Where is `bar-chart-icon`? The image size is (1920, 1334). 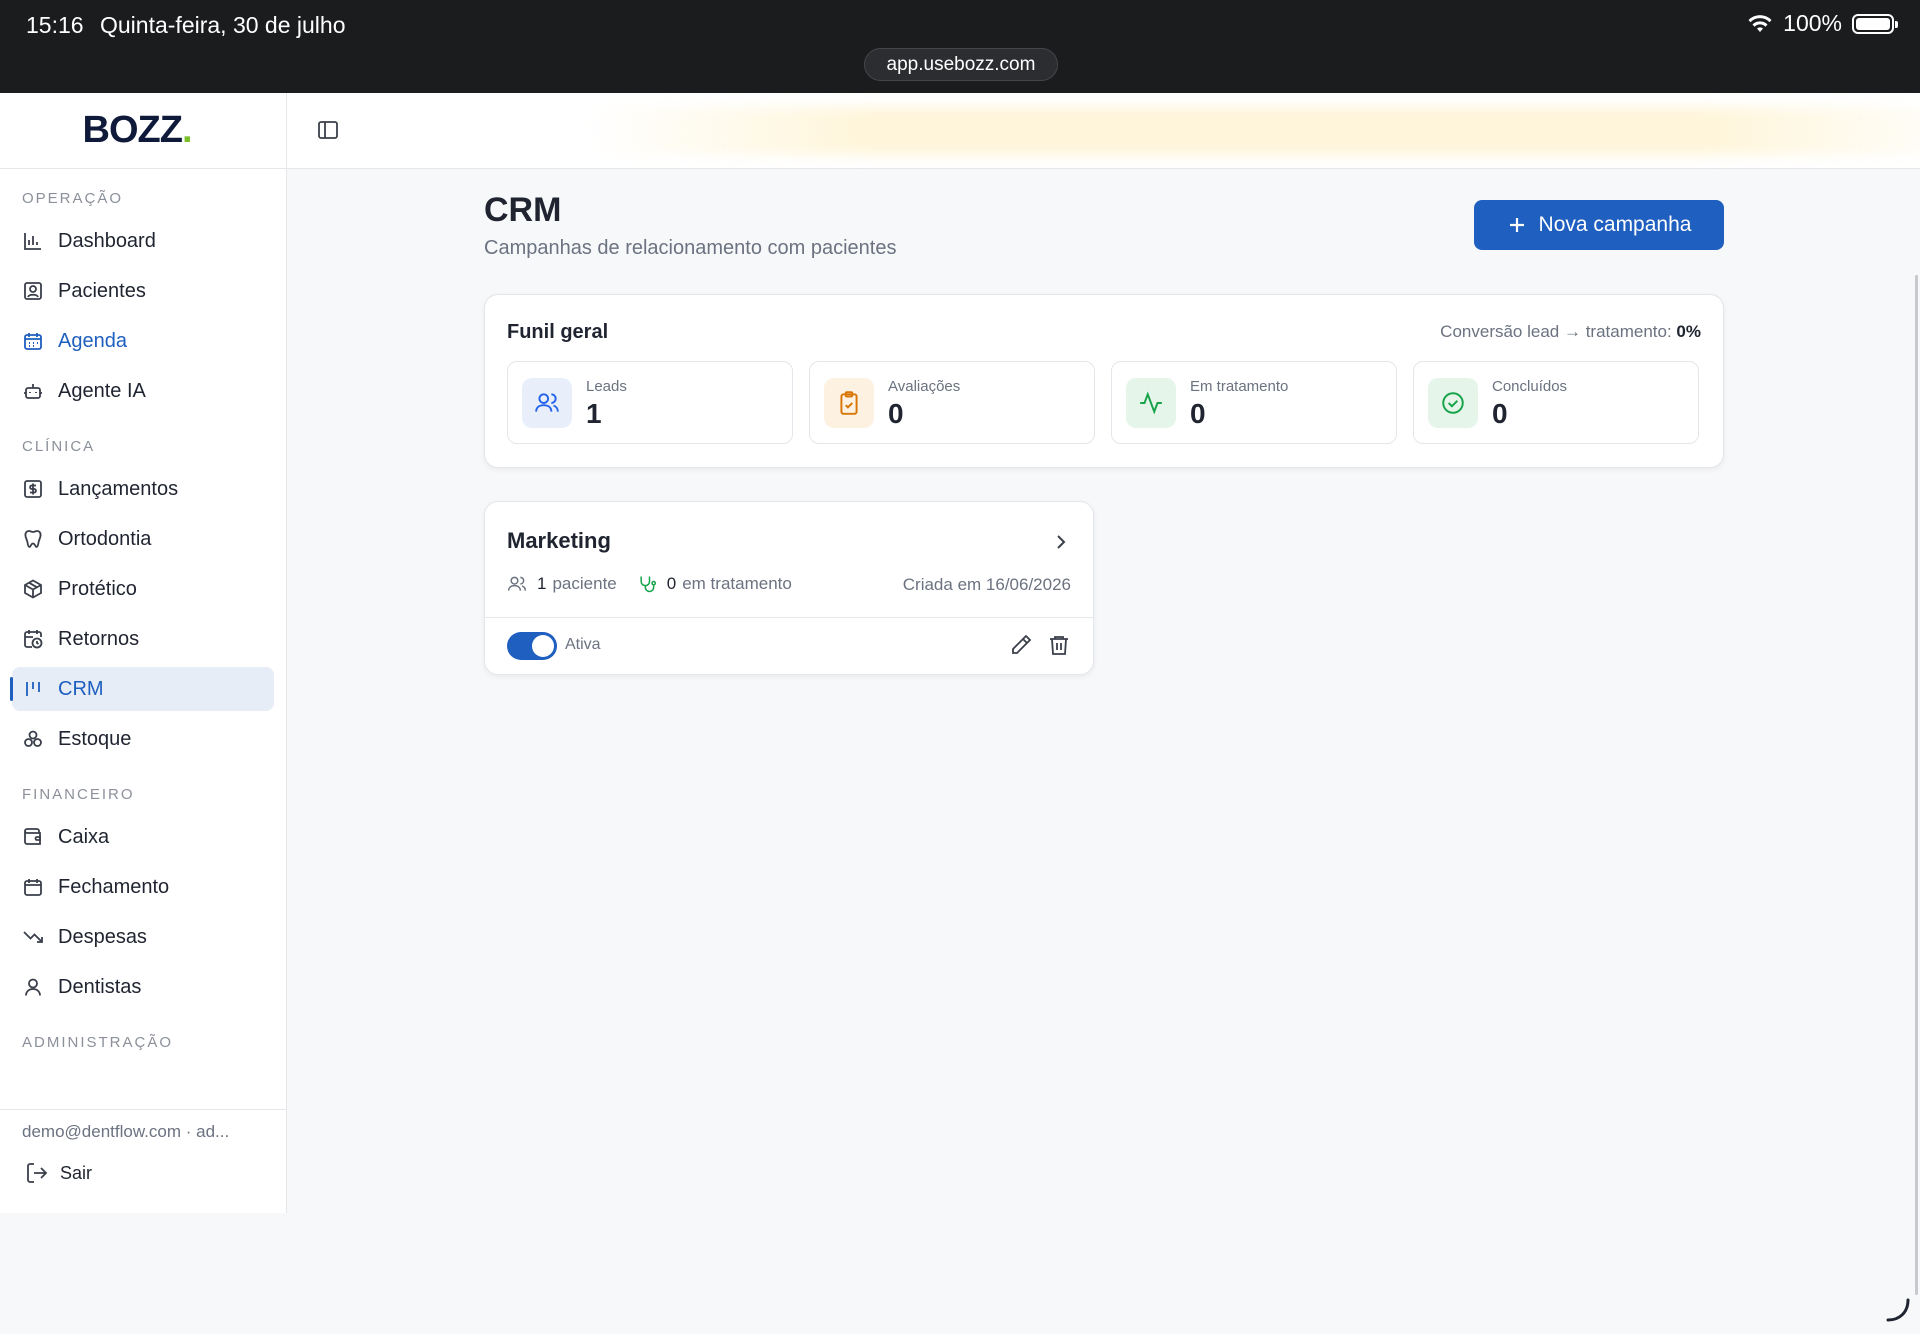 bar-chart-icon is located at coordinates (33, 241).